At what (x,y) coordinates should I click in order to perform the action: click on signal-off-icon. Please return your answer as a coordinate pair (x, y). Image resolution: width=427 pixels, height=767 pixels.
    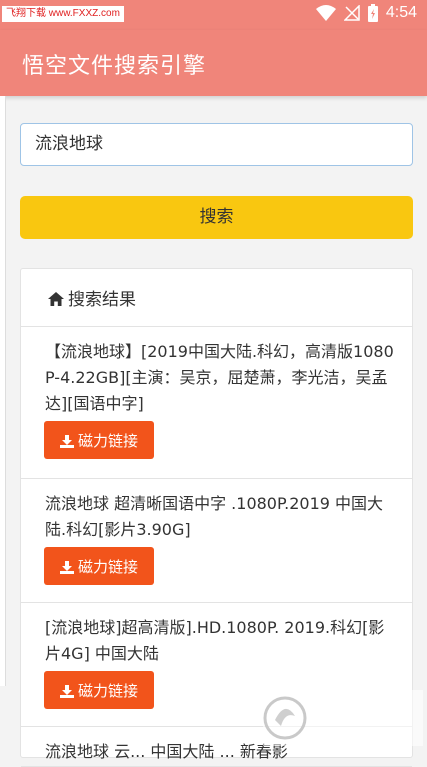
    Looking at the image, I should click on (351, 12).